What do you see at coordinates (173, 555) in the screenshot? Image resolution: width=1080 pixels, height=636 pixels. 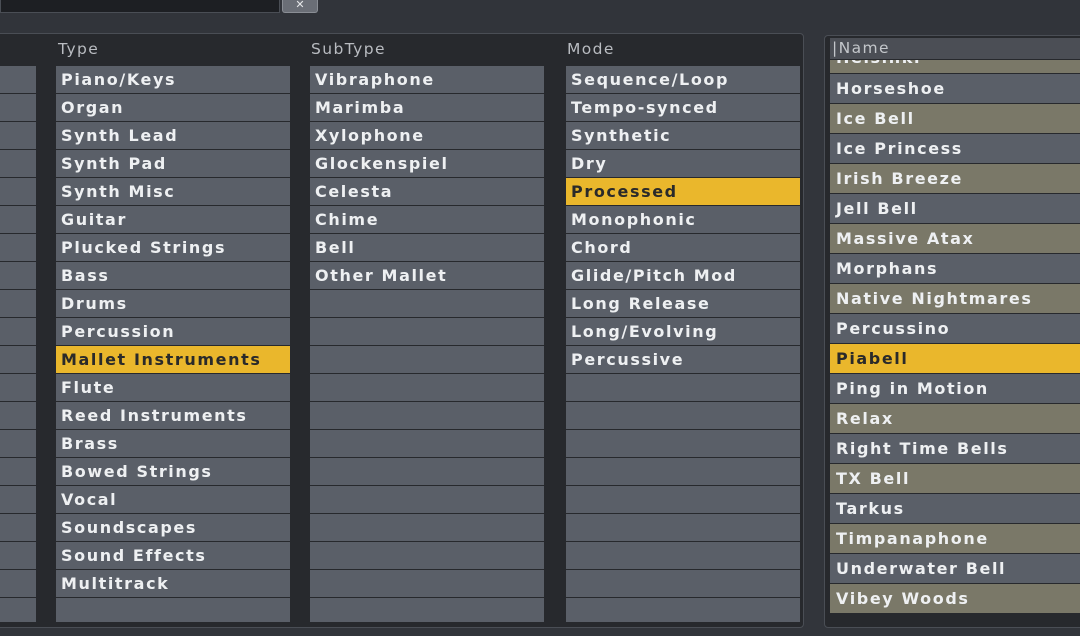 I see `type-item: Sound Effects` at bounding box center [173, 555].